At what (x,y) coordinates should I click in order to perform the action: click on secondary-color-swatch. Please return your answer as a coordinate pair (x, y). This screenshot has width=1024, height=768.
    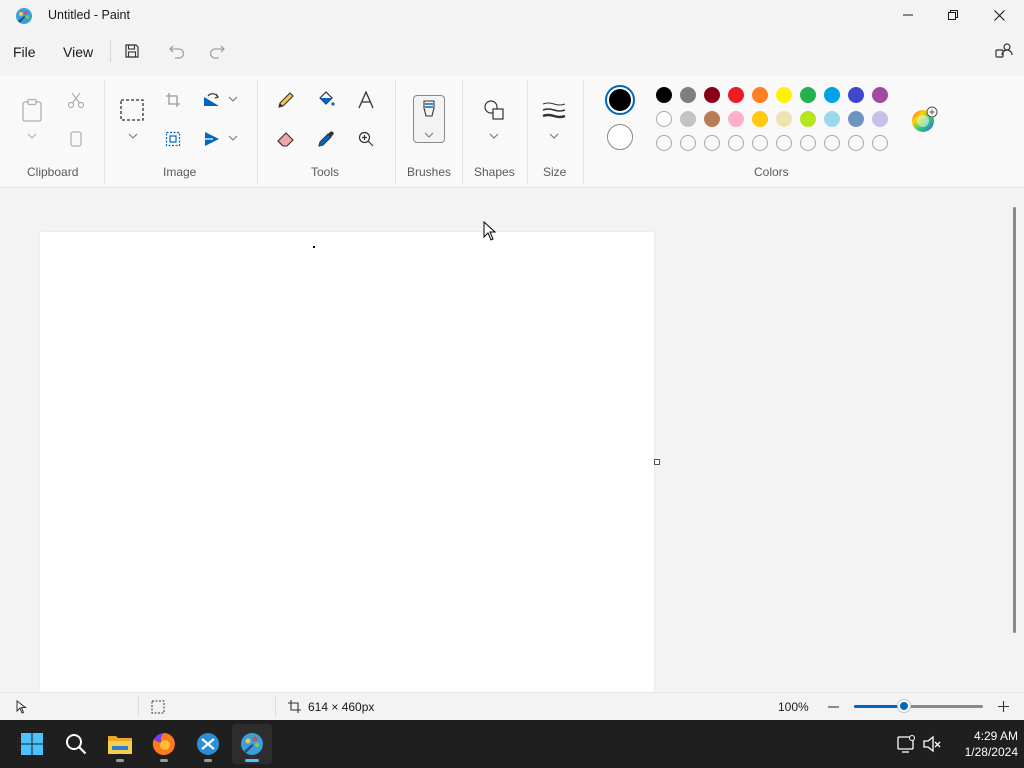
    Looking at the image, I should click on (620, 137).